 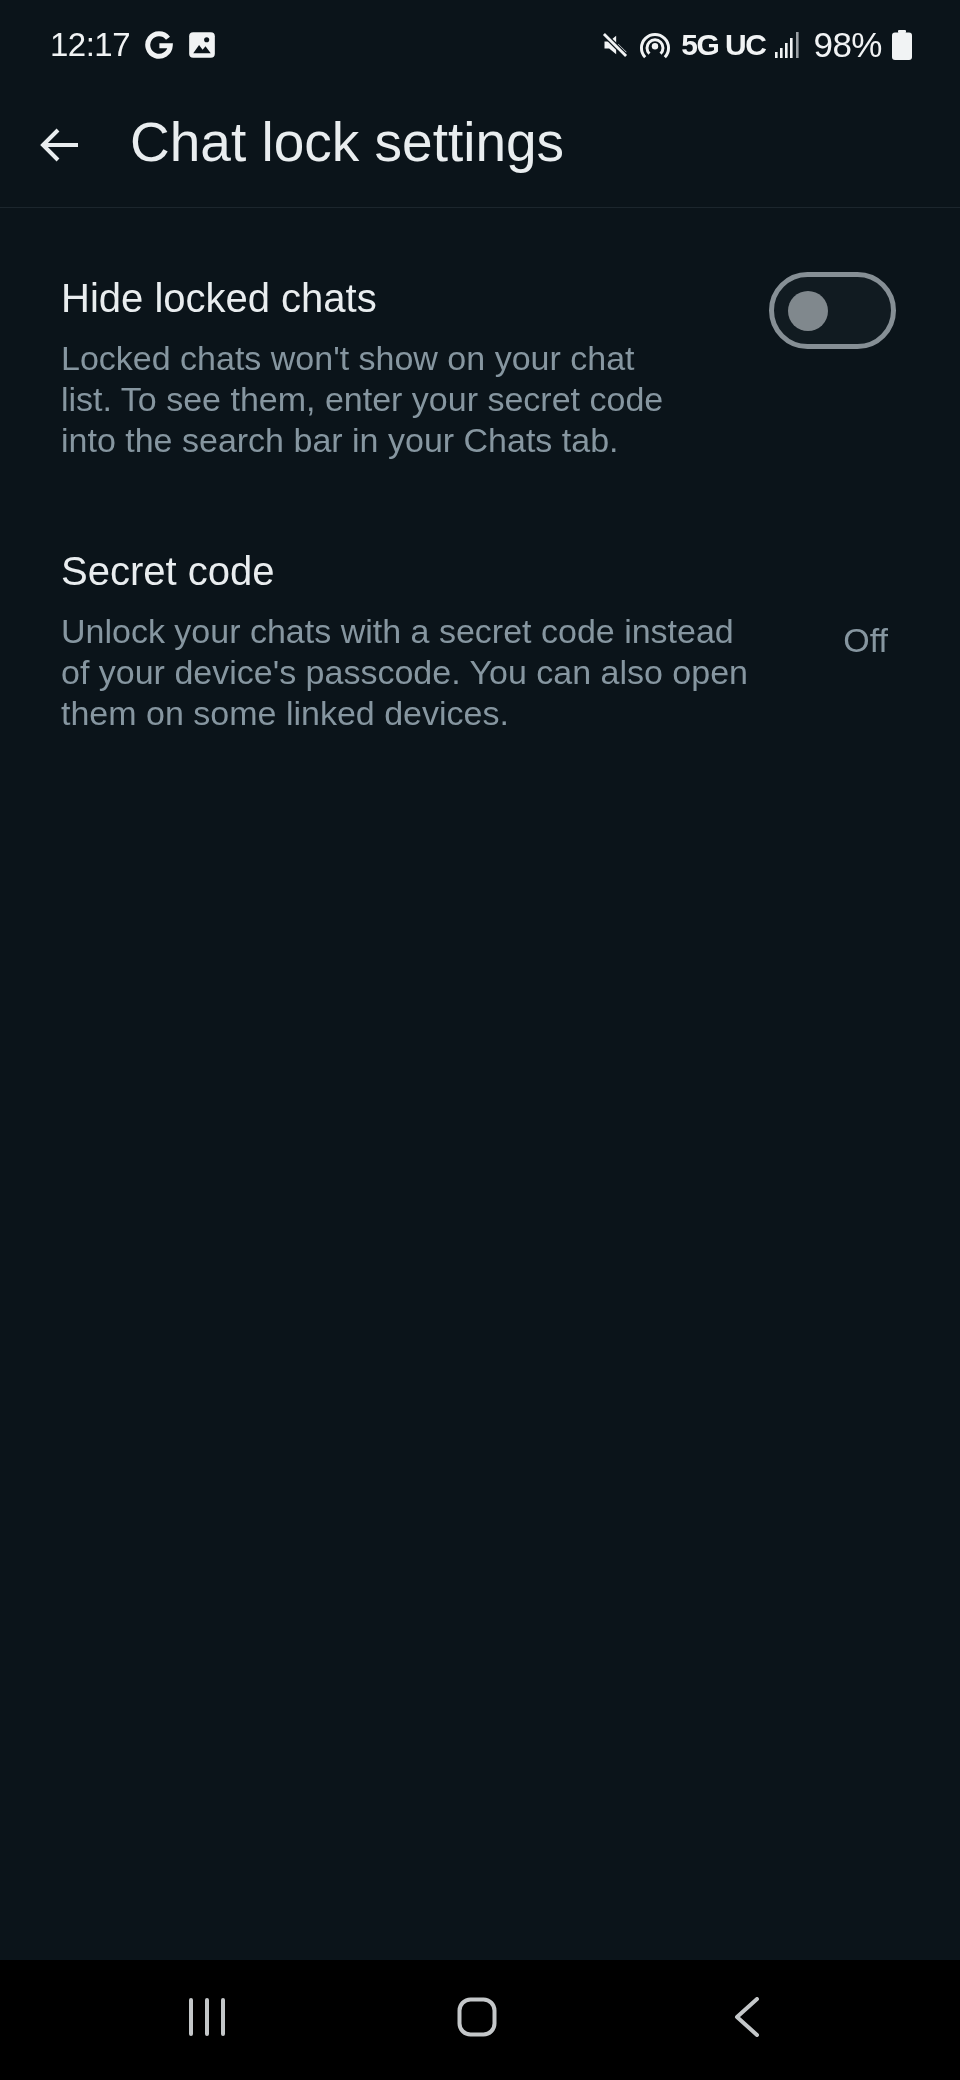 I want to click on battery-icon, so click(x=902, y=45).